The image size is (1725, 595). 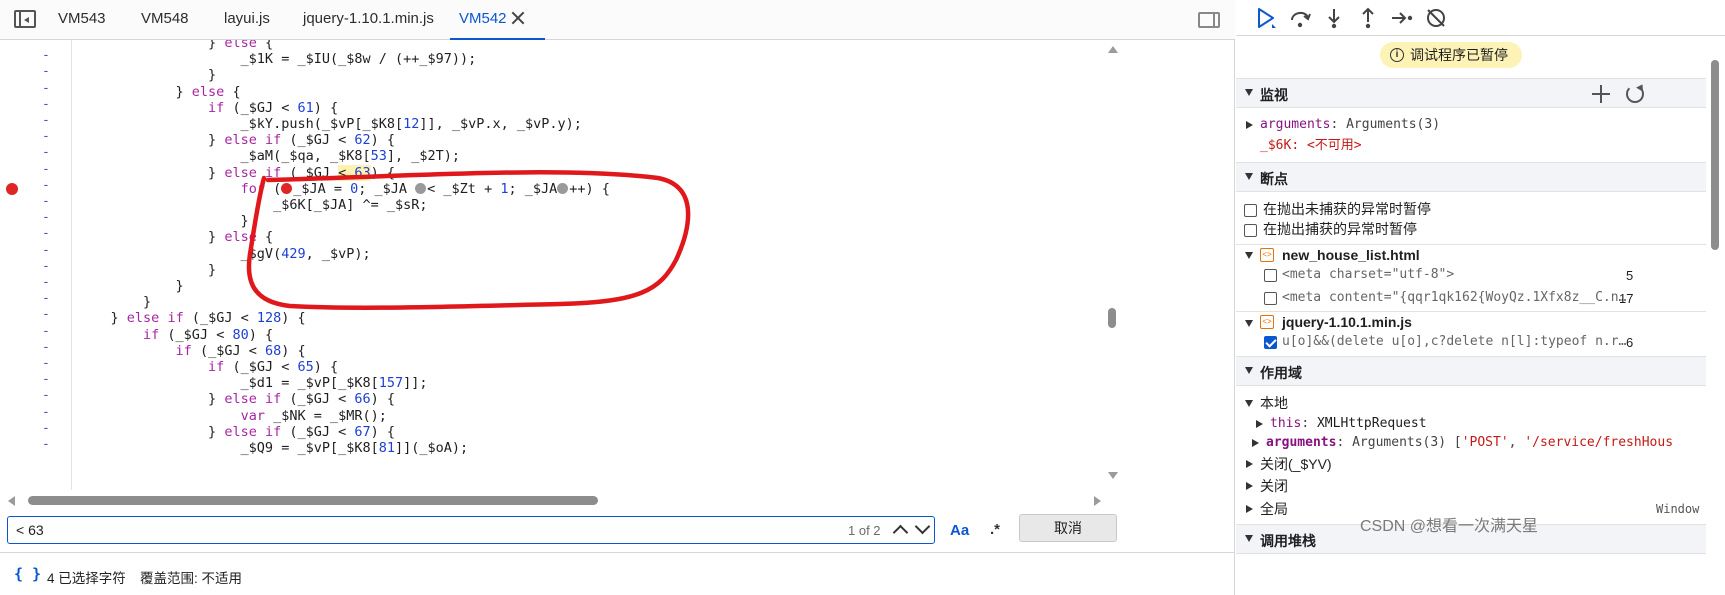 What do you see at coordinates (1288, 541) in the screenshot?
I see `callstack-title: 调用堆栈` at bounding box center [1288, 541].